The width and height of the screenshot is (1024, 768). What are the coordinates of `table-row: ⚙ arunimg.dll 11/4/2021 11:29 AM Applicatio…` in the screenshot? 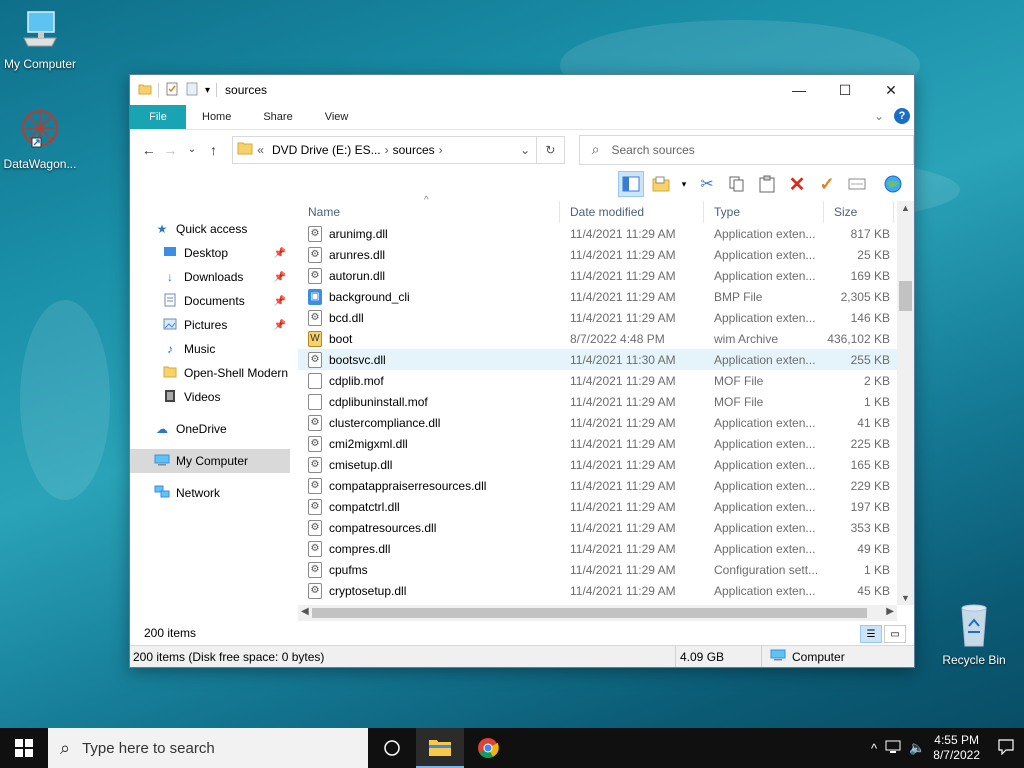 It's located at (606, 233).